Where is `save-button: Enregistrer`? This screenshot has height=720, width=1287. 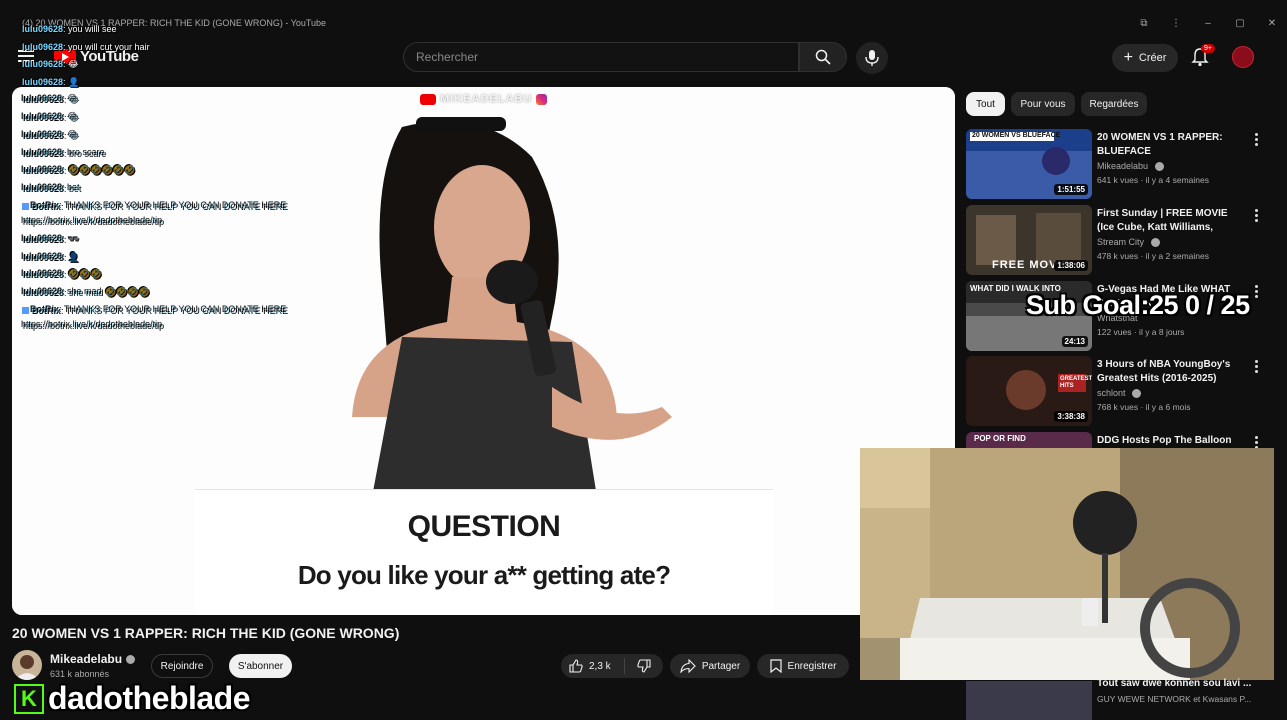 save-button: Enregistrer is located at coordinates (803, 666).